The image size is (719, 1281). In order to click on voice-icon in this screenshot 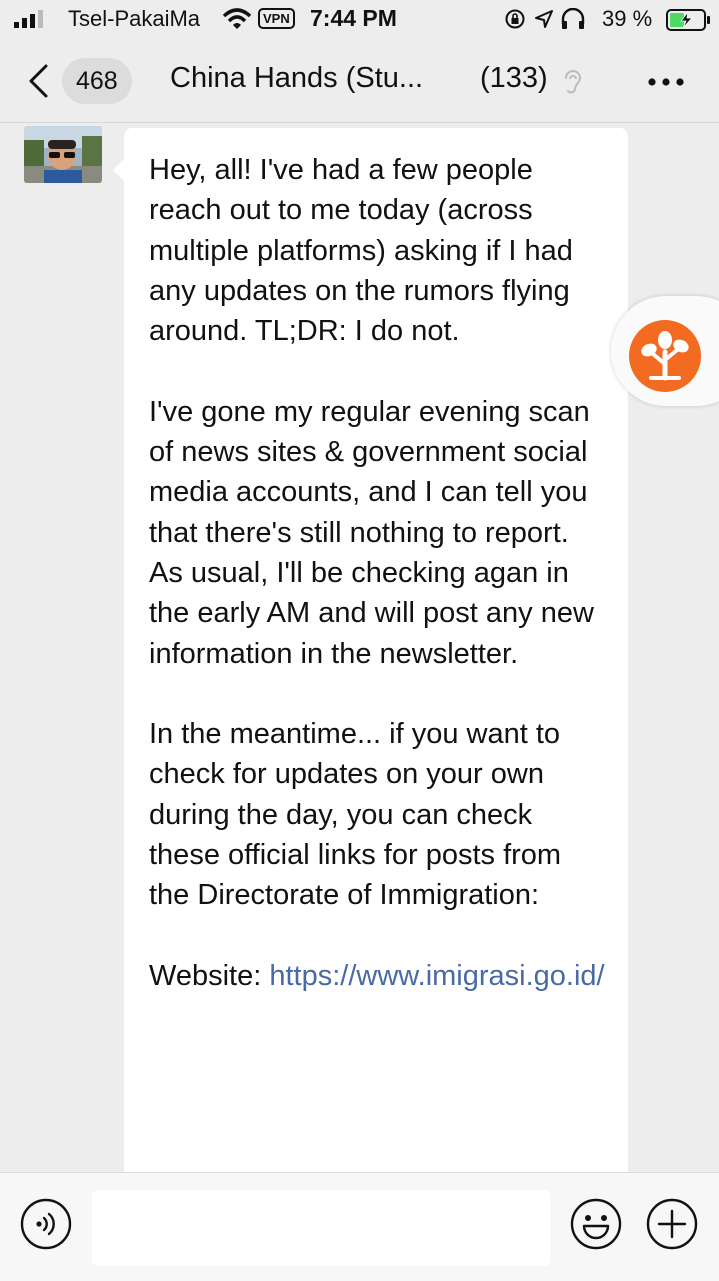, I will do `click(46, 1224)`.